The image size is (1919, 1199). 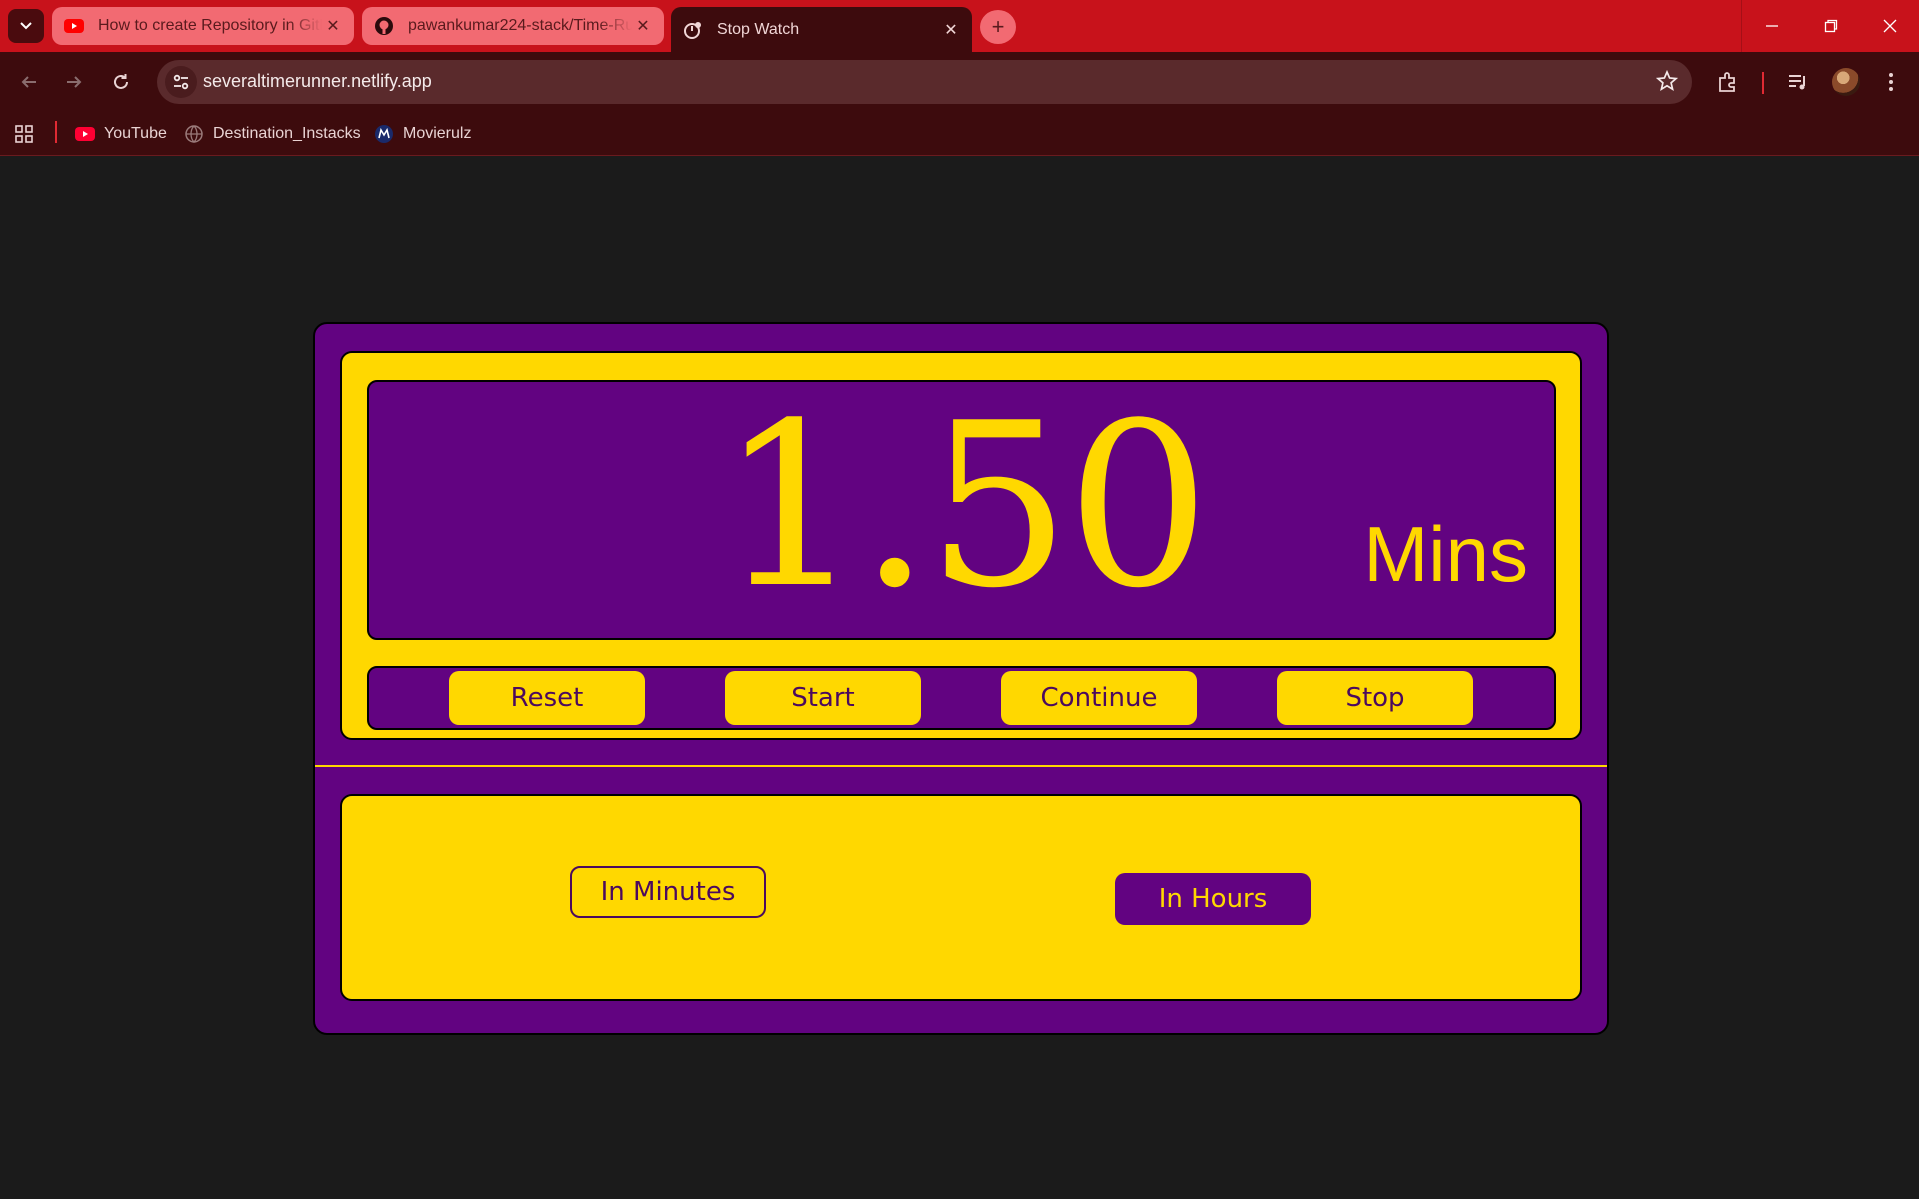 I want to click on reload-button, so click(x=121, y=82).